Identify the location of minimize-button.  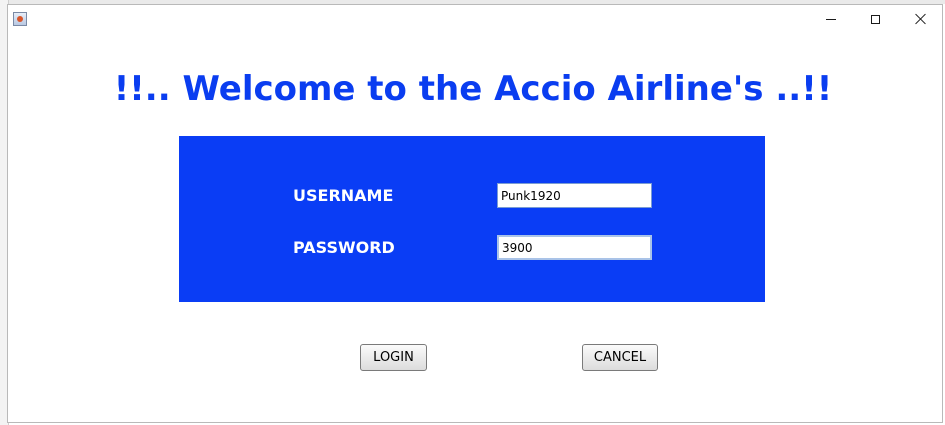
(830, 19).